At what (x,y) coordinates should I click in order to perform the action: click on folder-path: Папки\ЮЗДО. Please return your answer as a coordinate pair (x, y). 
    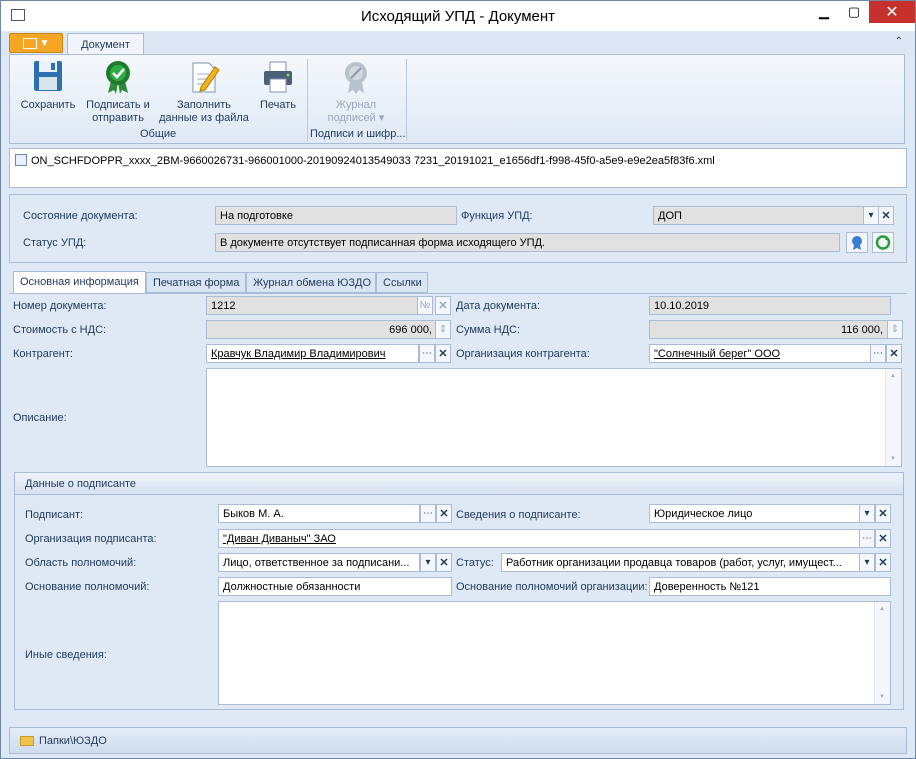
    Looking at the image, I should click on (63, 741).